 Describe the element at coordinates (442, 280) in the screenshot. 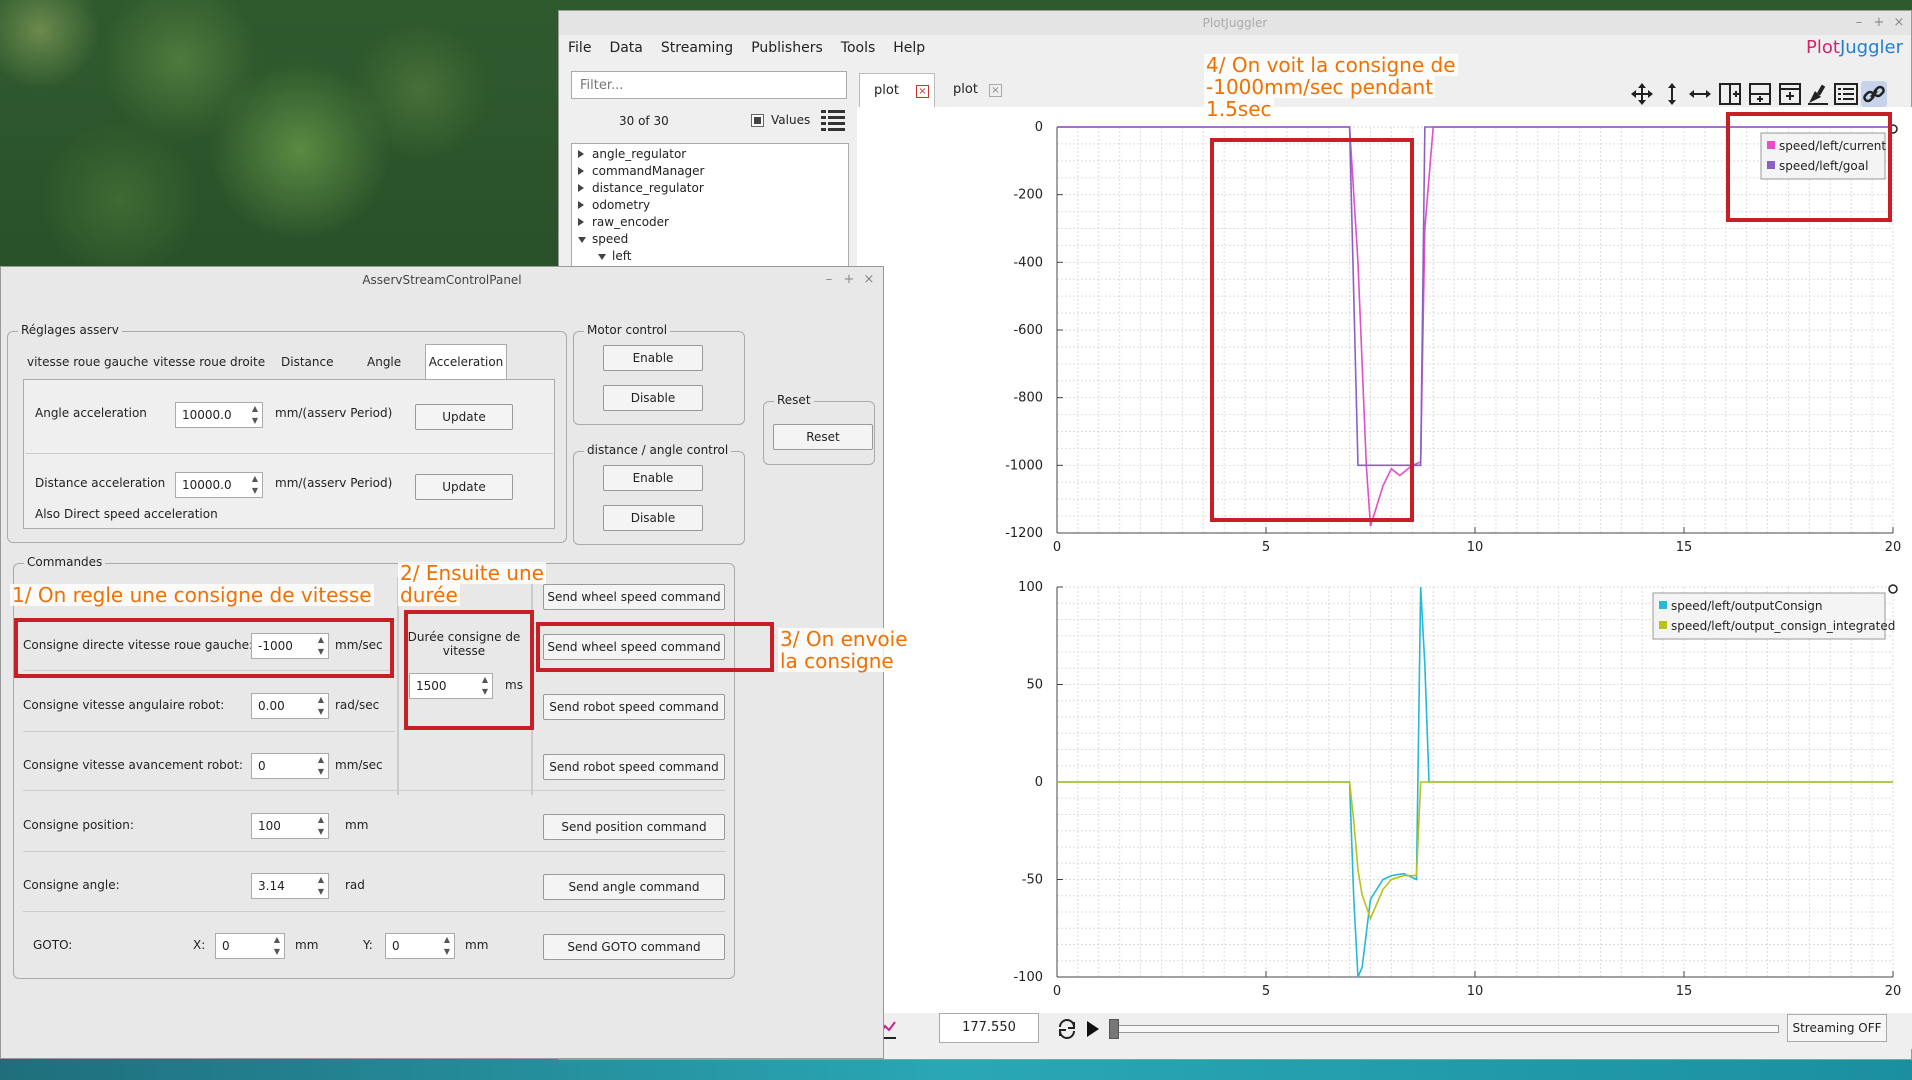

I see `panel-title: AsservStreamControlPanel` at that location.